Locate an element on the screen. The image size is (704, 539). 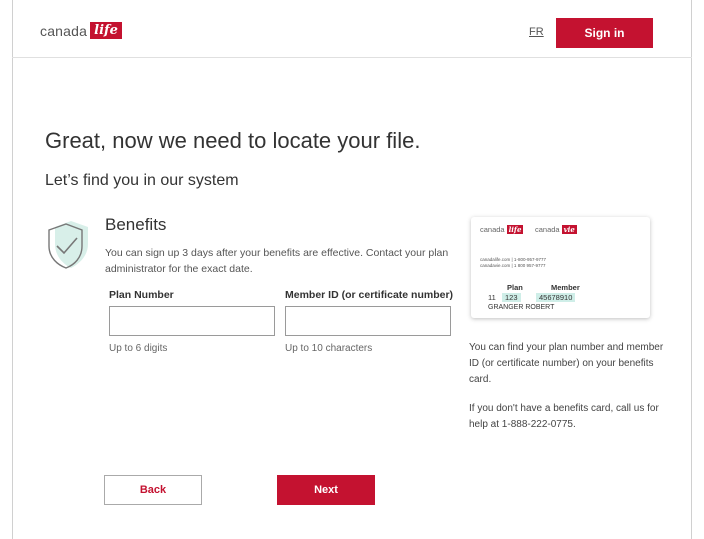
next-button: Next is located at coordinates (326, 490).